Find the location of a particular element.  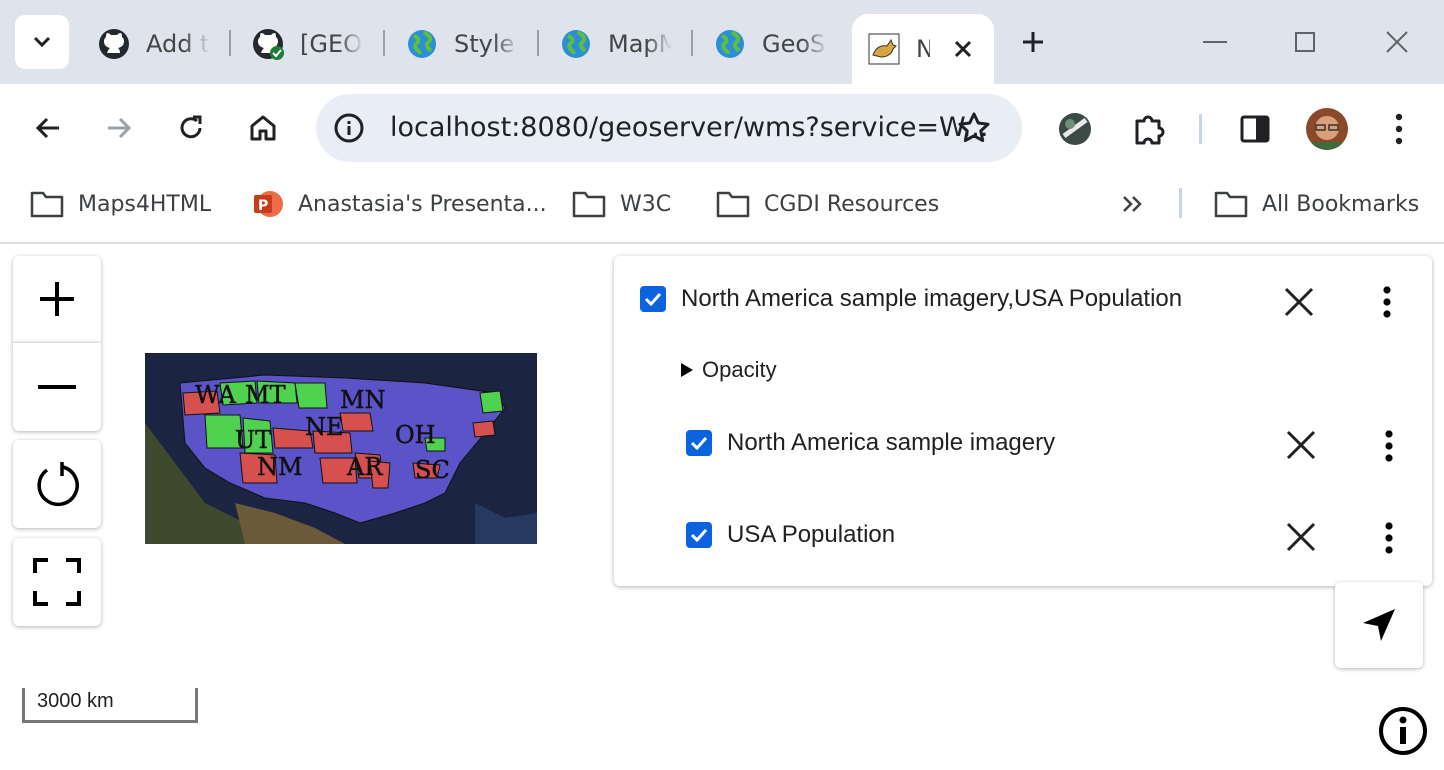

map-info-button is located at coordinates (1403, 731).